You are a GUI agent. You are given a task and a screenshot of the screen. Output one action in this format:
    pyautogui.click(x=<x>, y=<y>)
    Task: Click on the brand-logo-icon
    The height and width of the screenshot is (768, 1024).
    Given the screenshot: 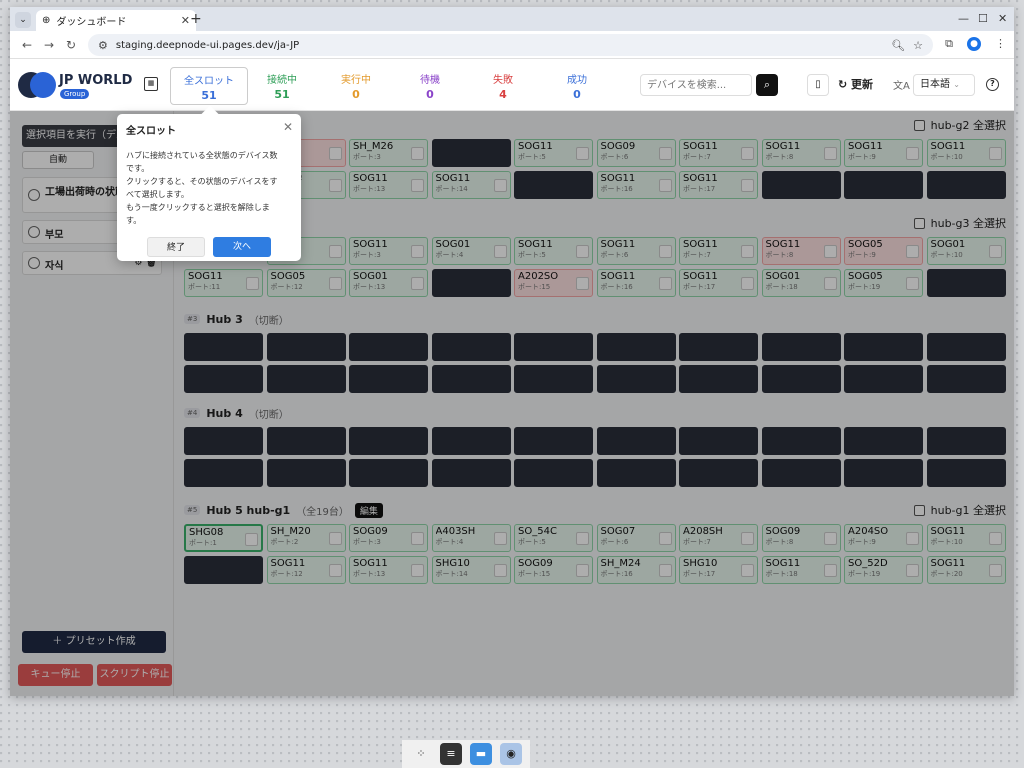 What is the action you would take?
    pyautogui.click(x=37, y=85)
    